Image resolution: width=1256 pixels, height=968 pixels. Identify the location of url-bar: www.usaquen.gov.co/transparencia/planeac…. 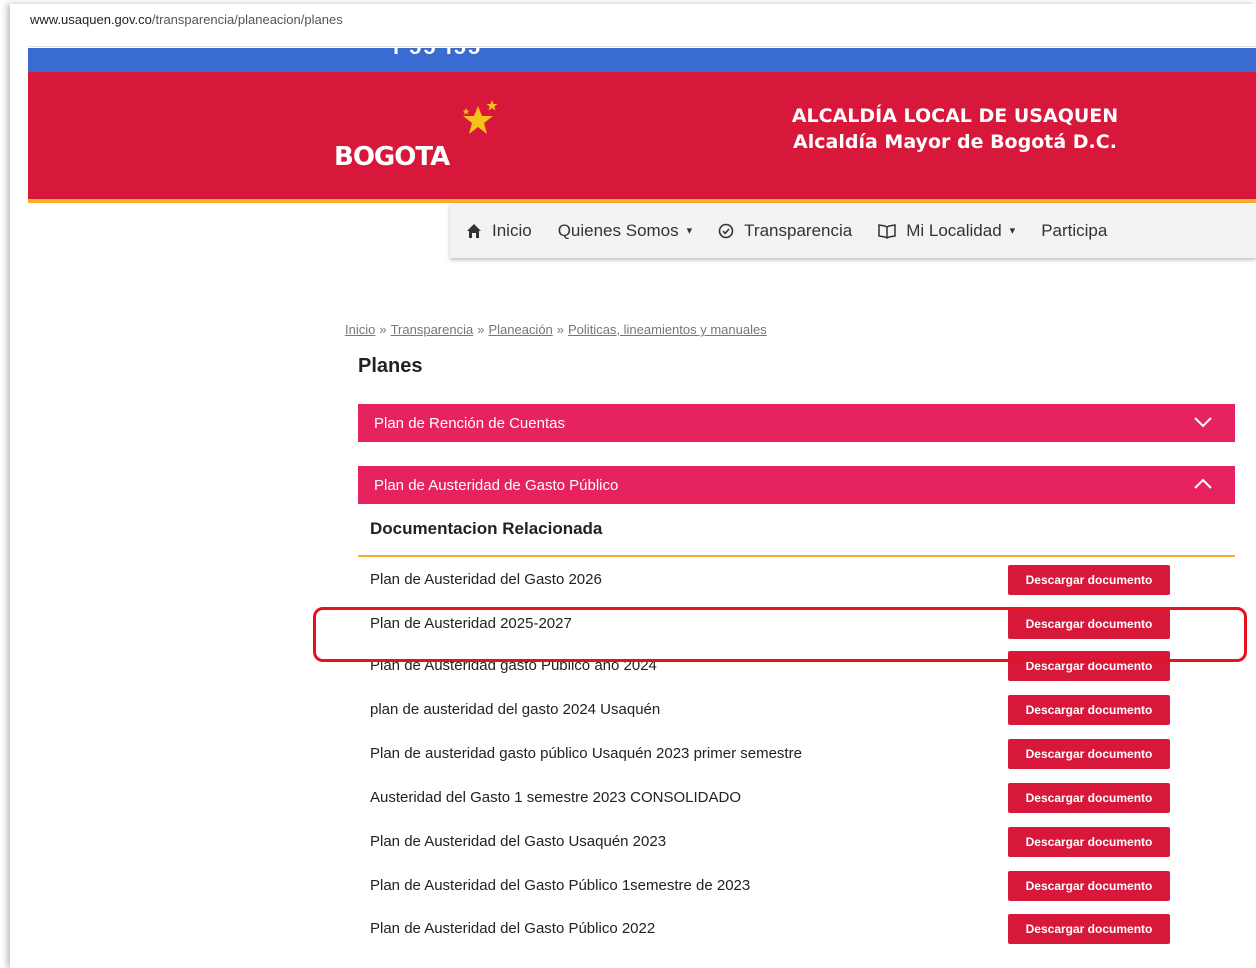
(186, 22).